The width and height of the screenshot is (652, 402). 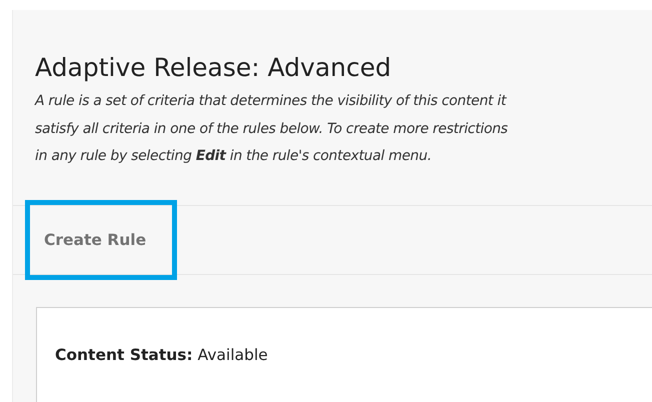 What do you see at coordinates (162, 355) in the screenshot?
I see `content-status-text: Content Status: Available` at bounding box center [162, 355].